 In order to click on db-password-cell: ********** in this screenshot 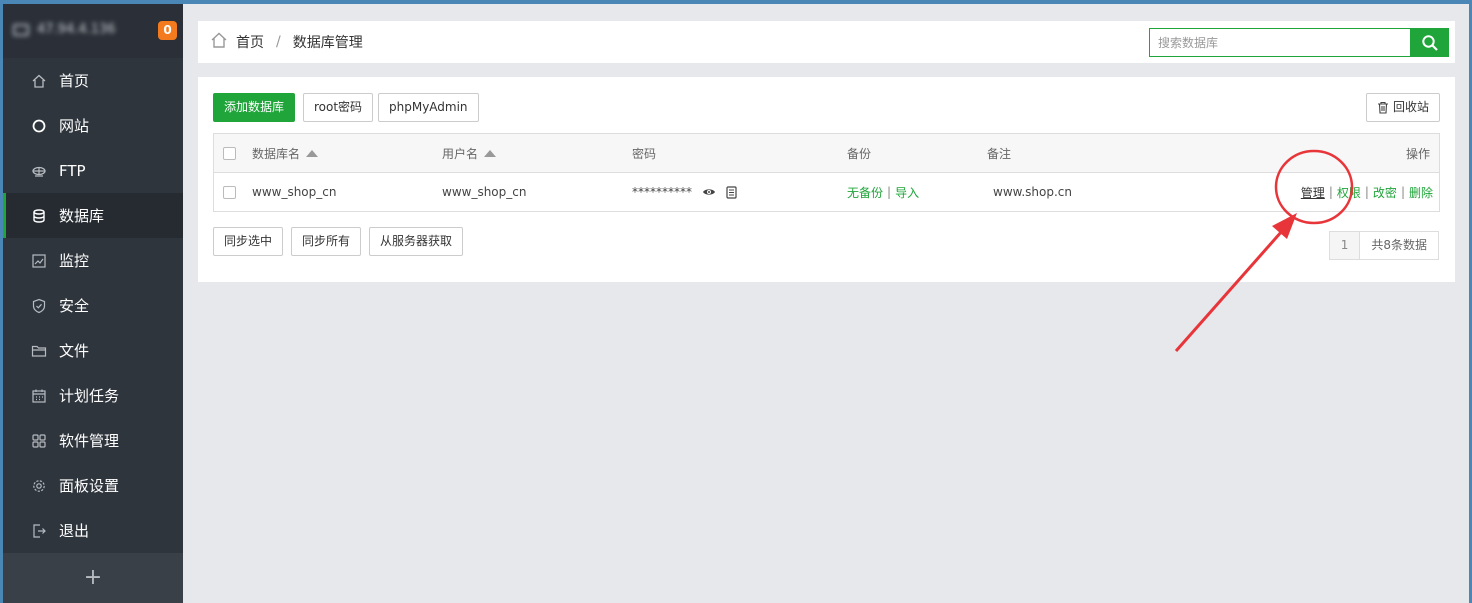, I will do `click(662, 192)`.